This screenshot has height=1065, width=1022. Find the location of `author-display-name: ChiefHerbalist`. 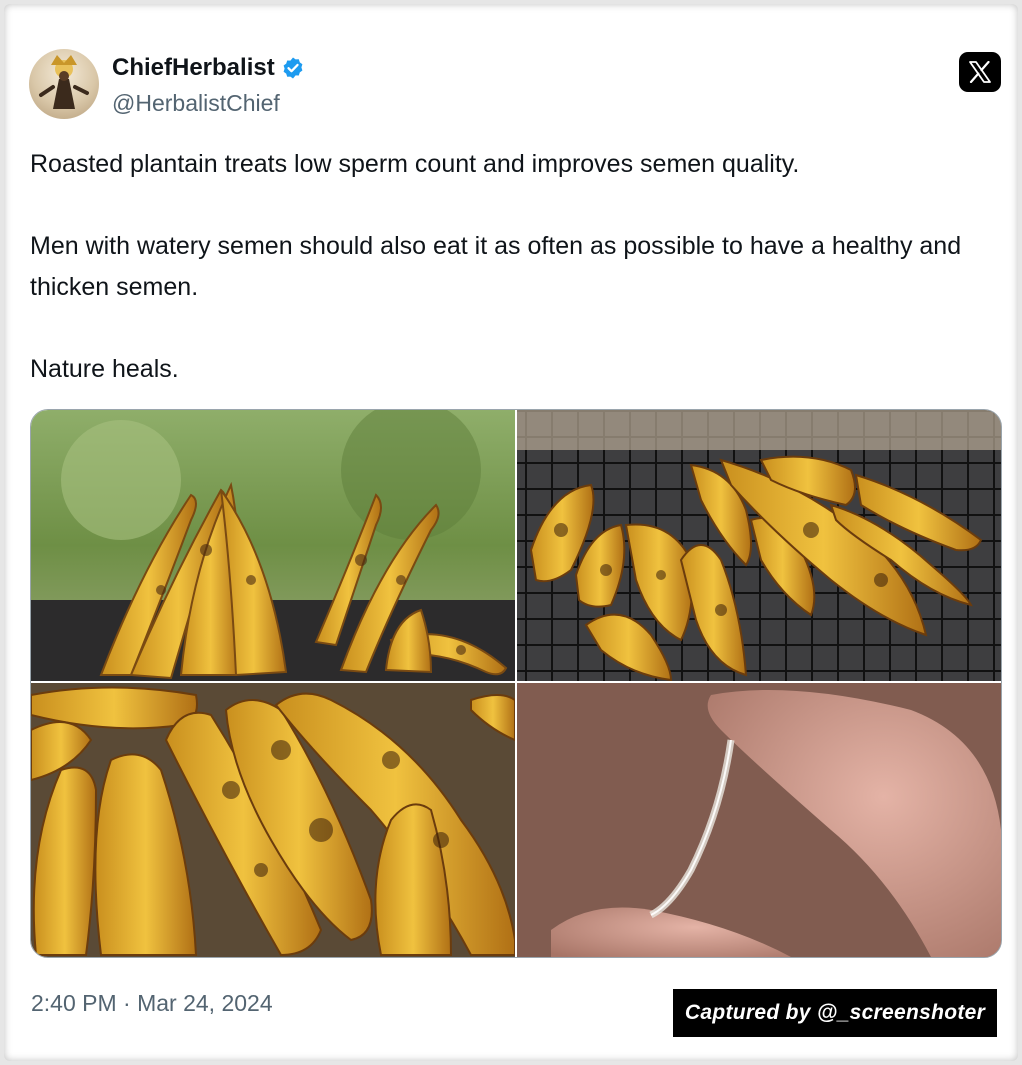

author-display-name: ChiefHerbalist is located at coordinates (193, 68).